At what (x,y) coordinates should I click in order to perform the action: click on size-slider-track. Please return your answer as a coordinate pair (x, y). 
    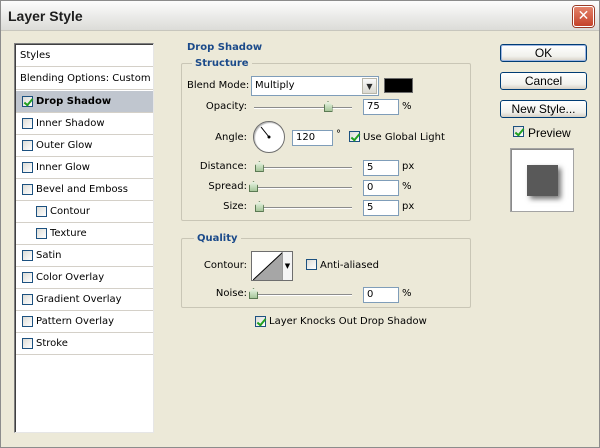
    Looking at the image, I should click on (304, 208).